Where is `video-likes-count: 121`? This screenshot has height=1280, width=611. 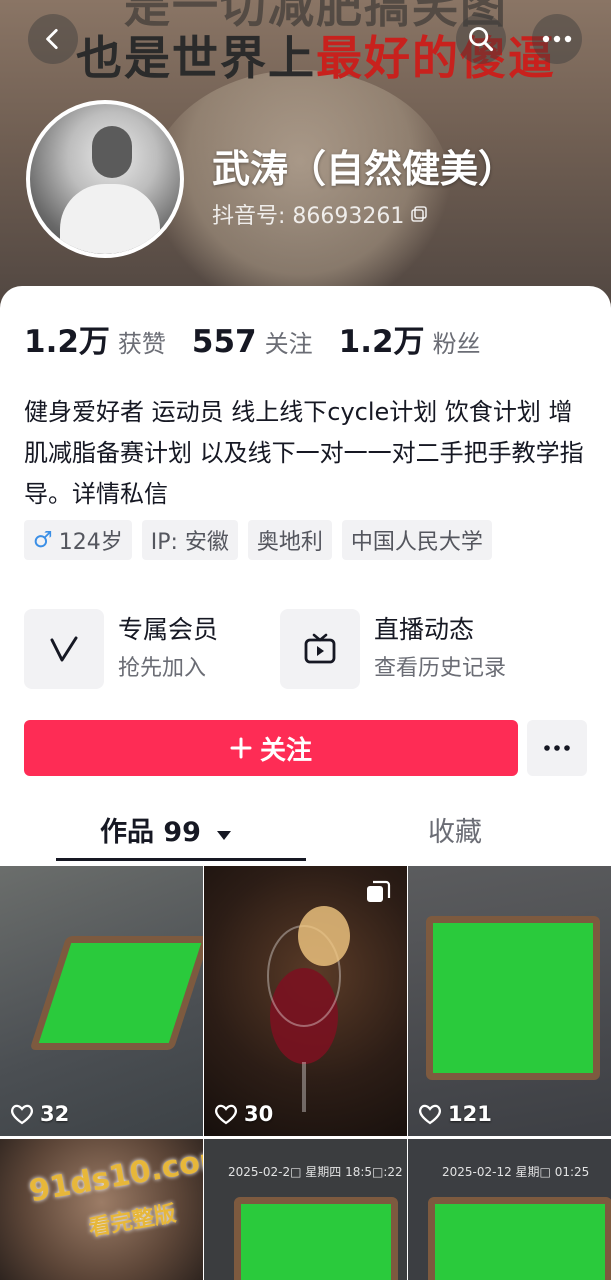 video-likes-count: 121 is located at coordinates (470, 1114).